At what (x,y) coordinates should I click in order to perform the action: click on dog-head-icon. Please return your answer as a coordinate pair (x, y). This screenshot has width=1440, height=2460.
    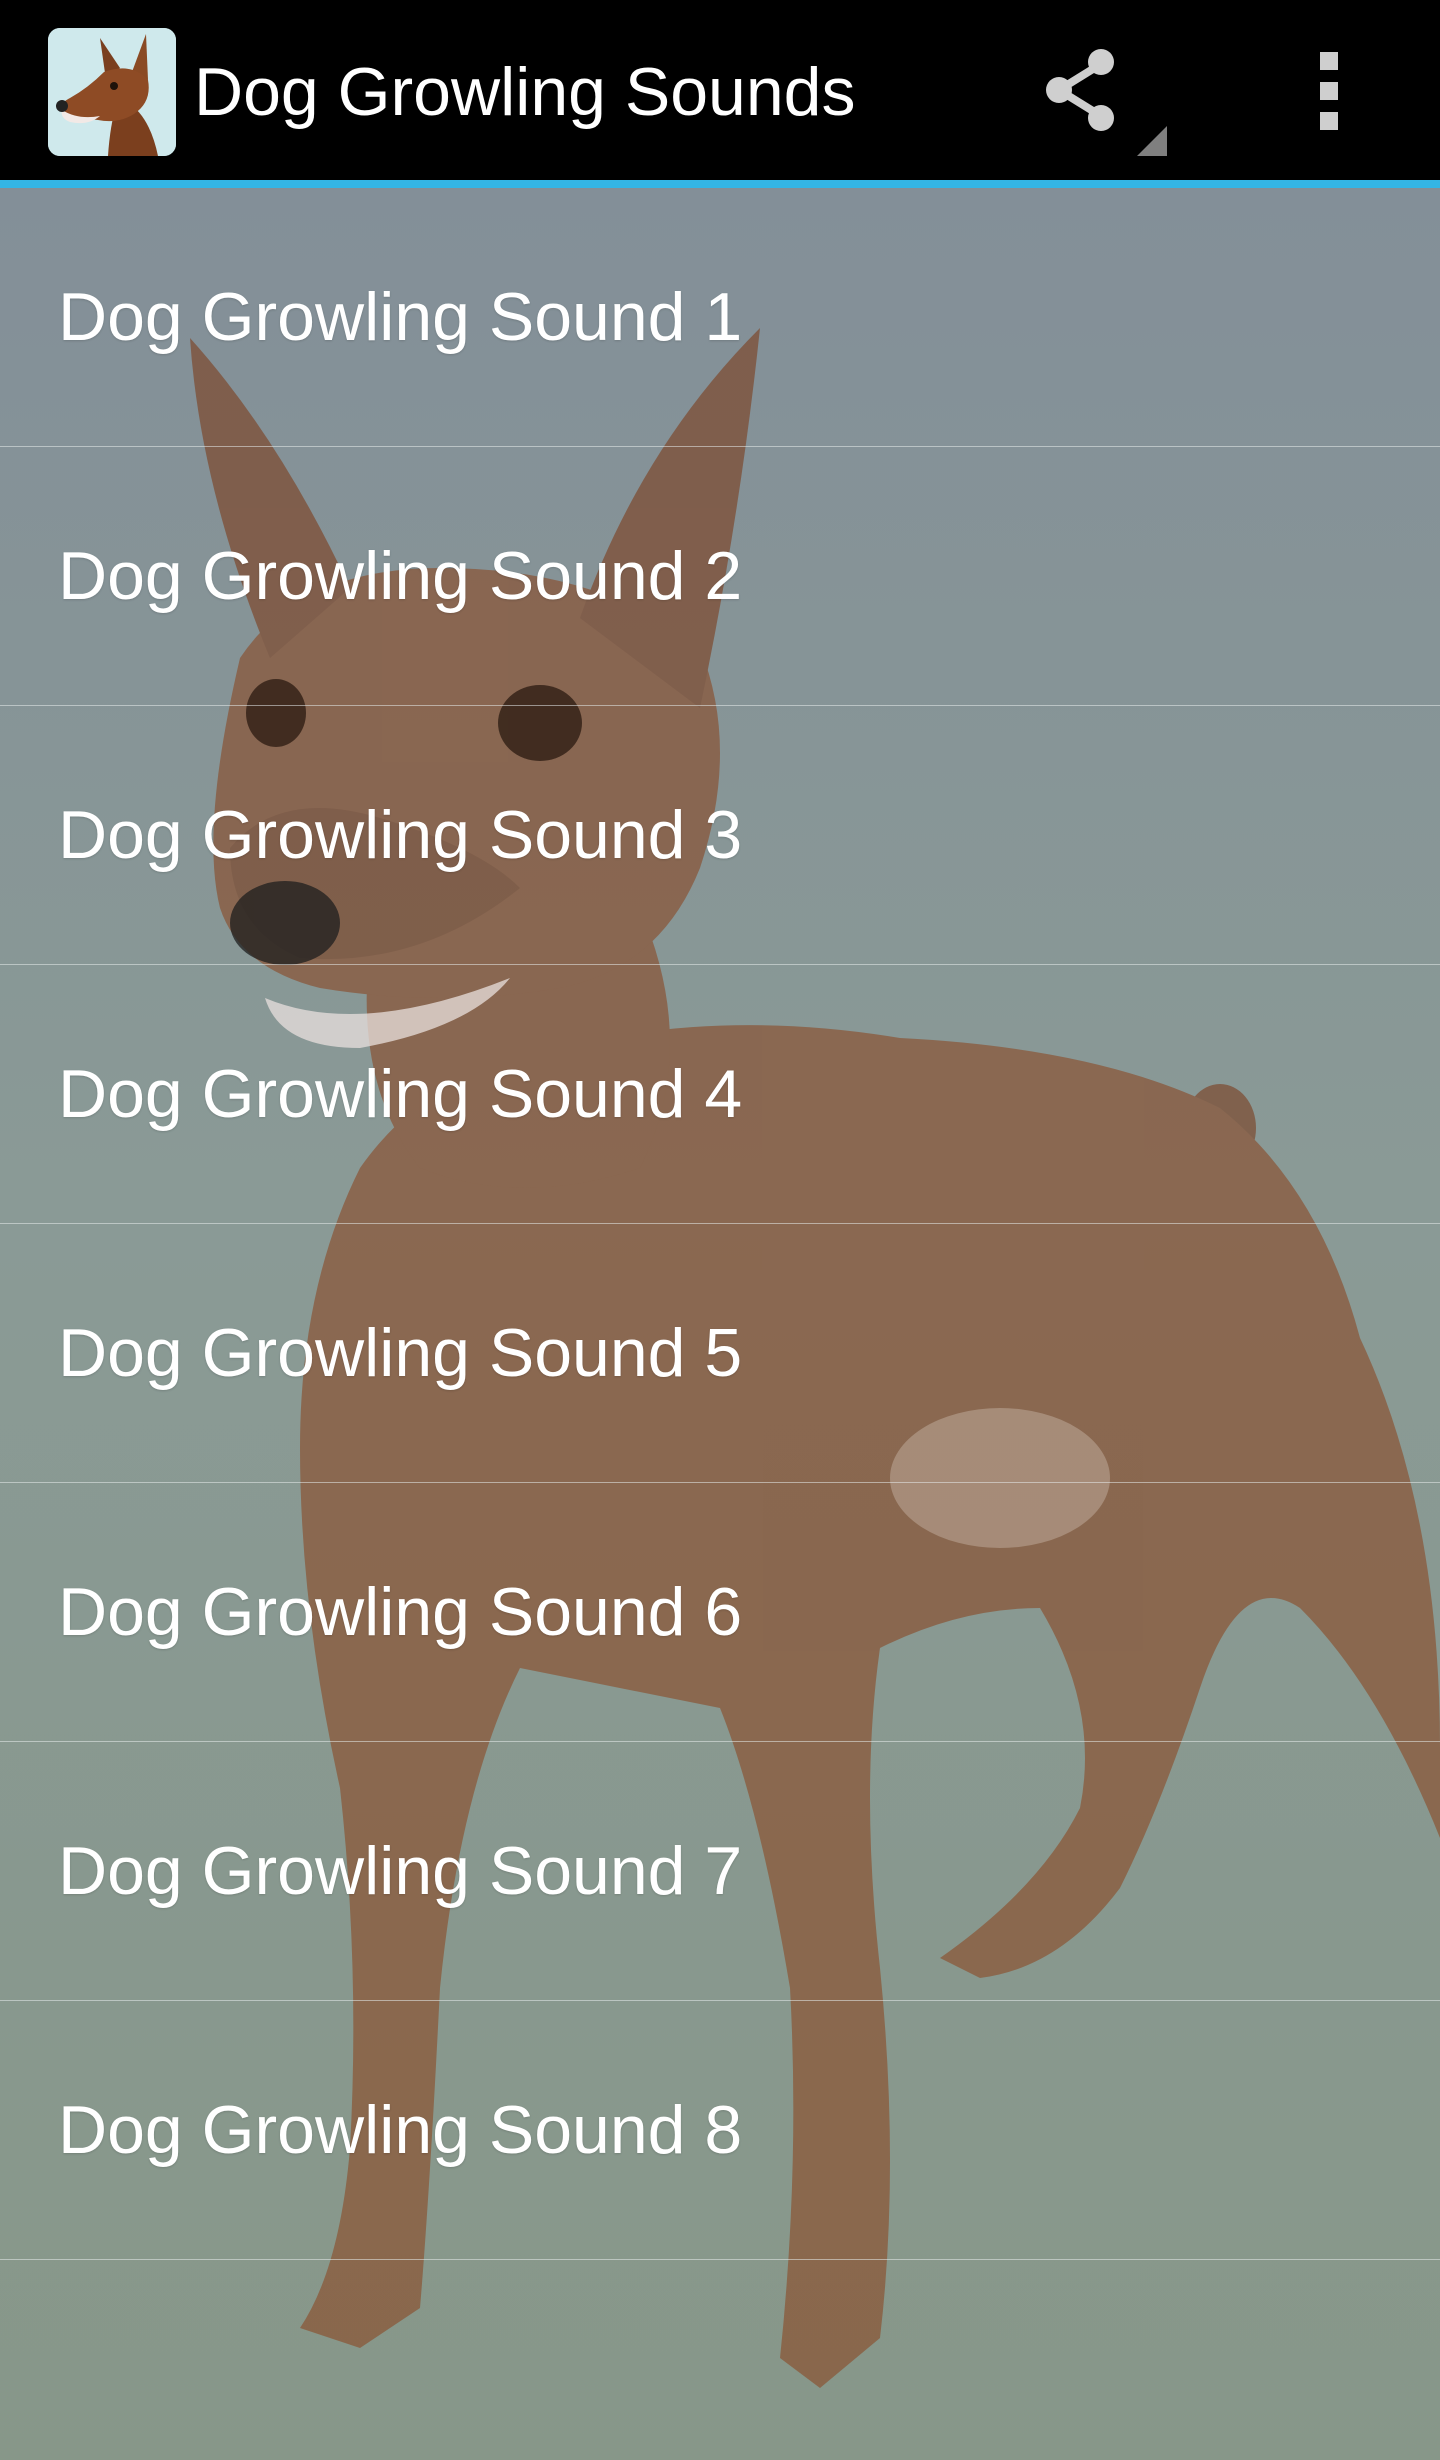
    Looking at the image, I should click on (112, 92).